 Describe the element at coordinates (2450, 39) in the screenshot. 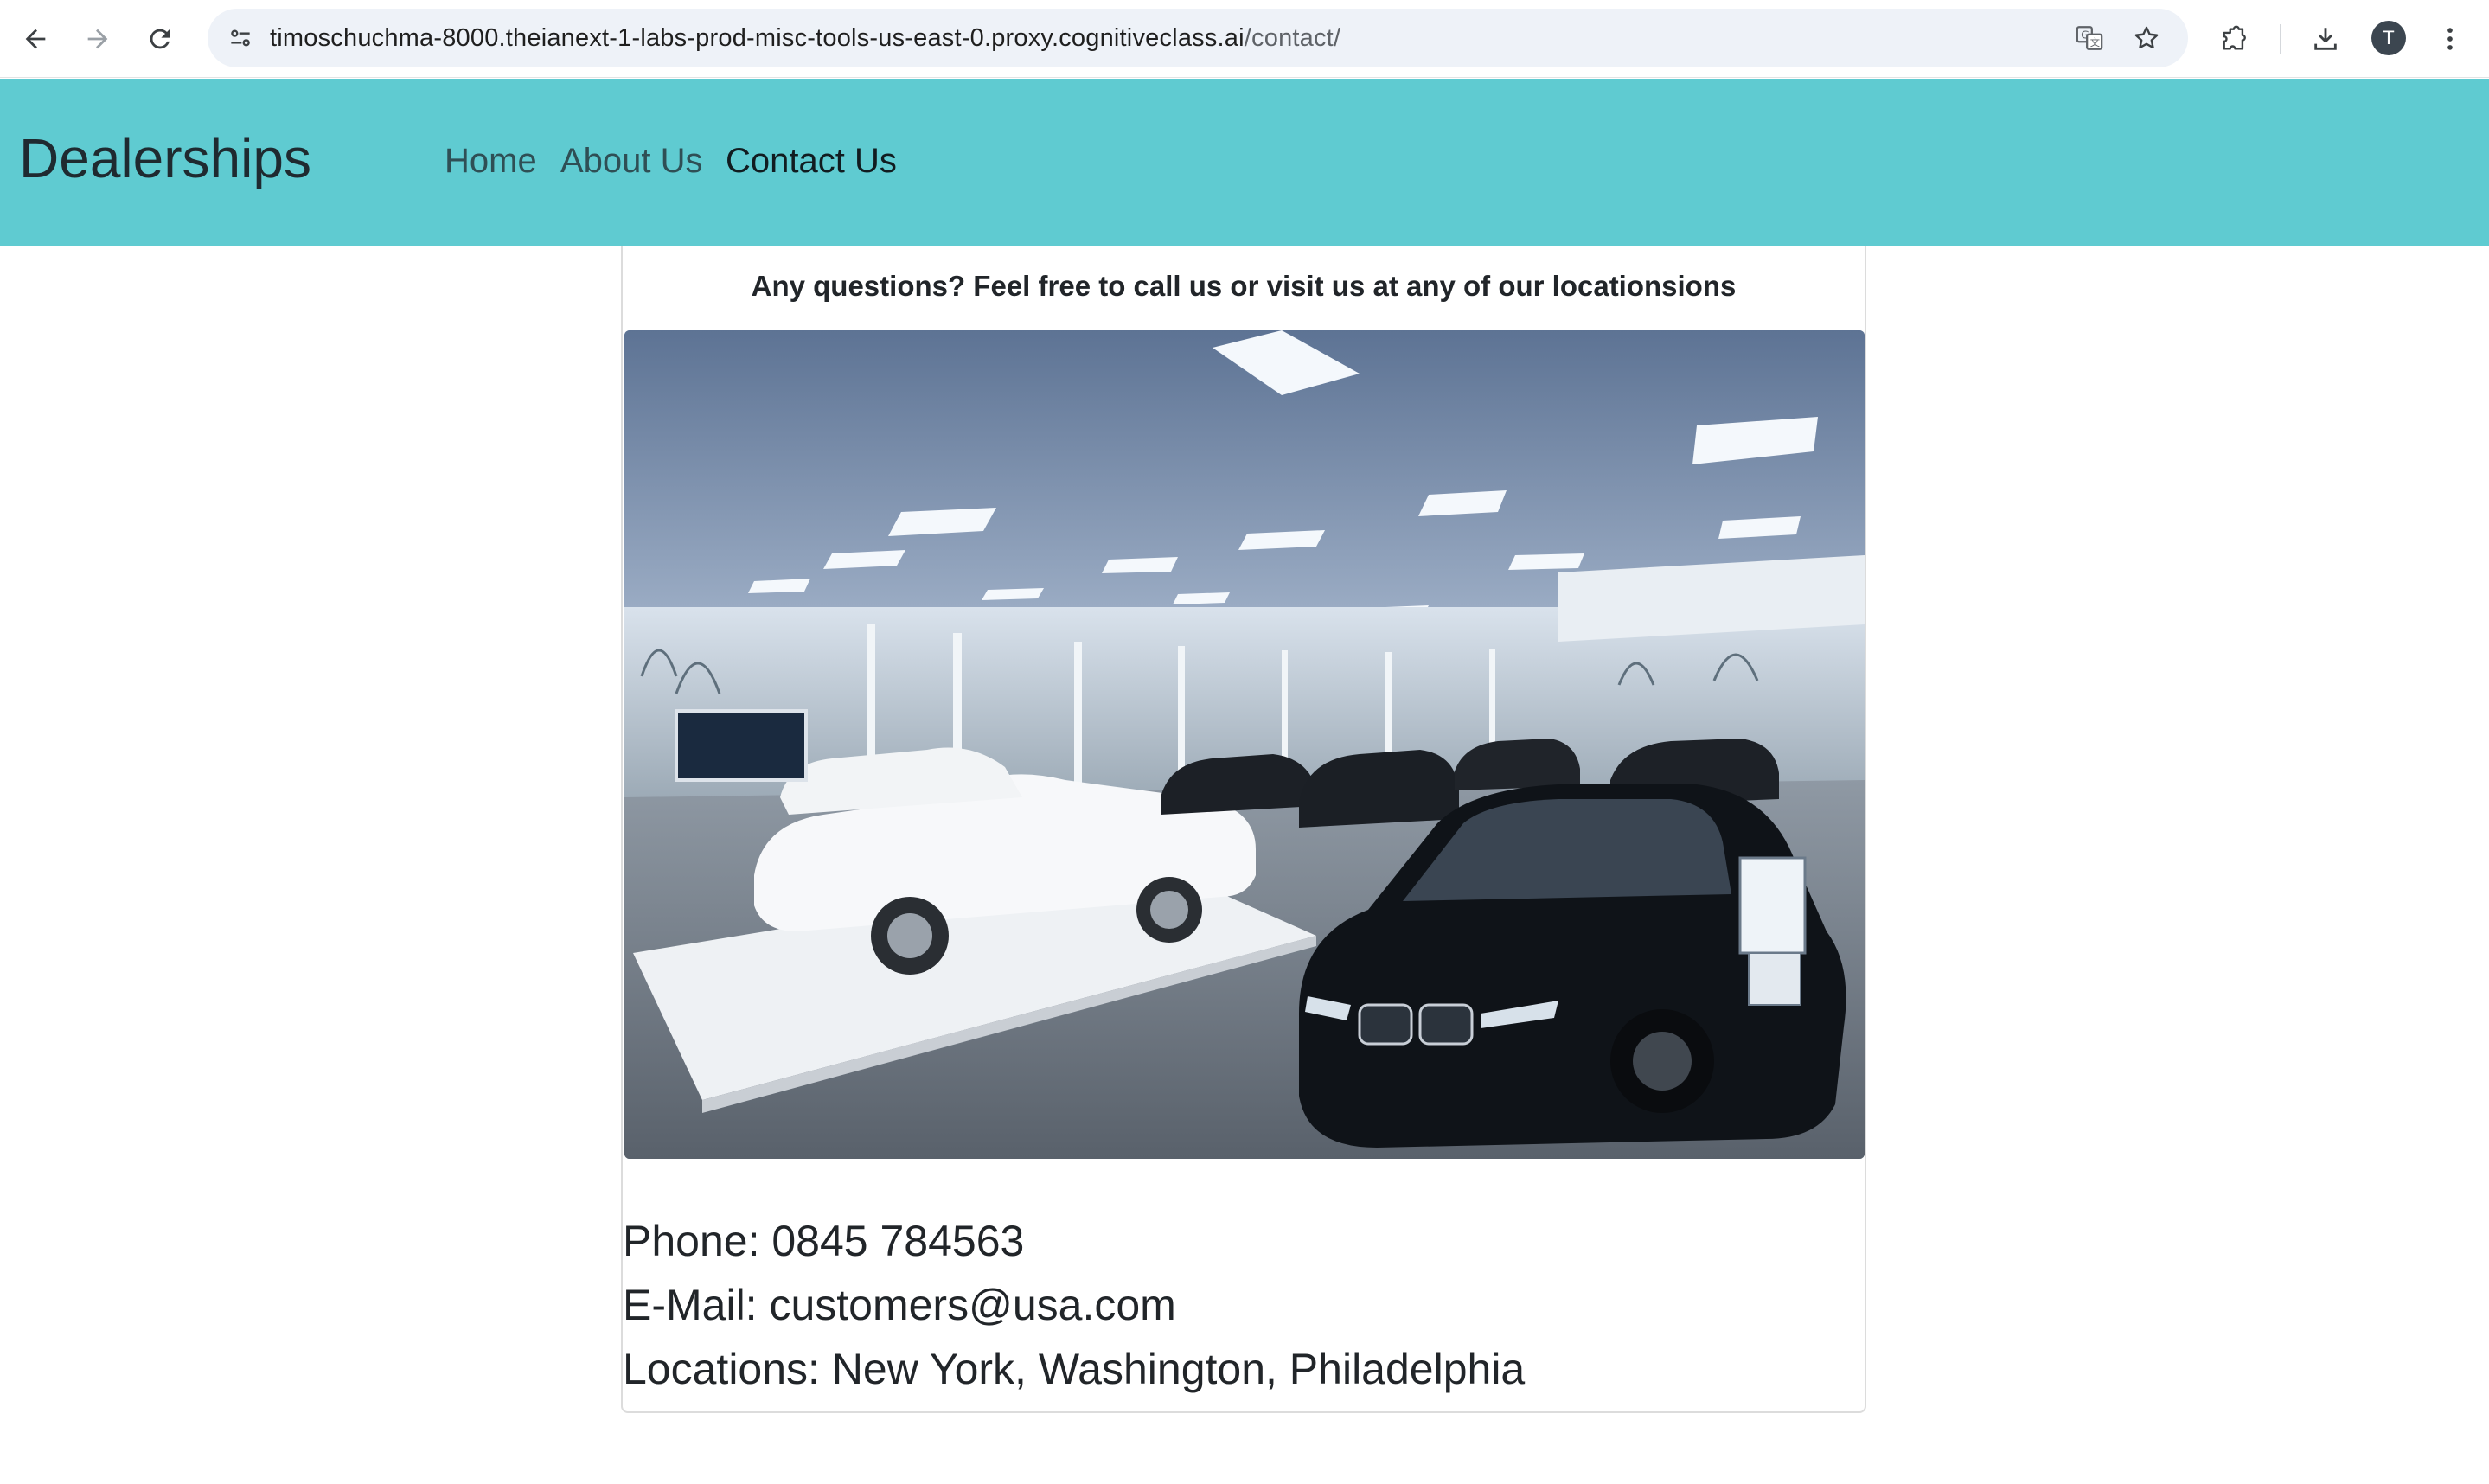

I see `kebab-menu-icon` at that location.